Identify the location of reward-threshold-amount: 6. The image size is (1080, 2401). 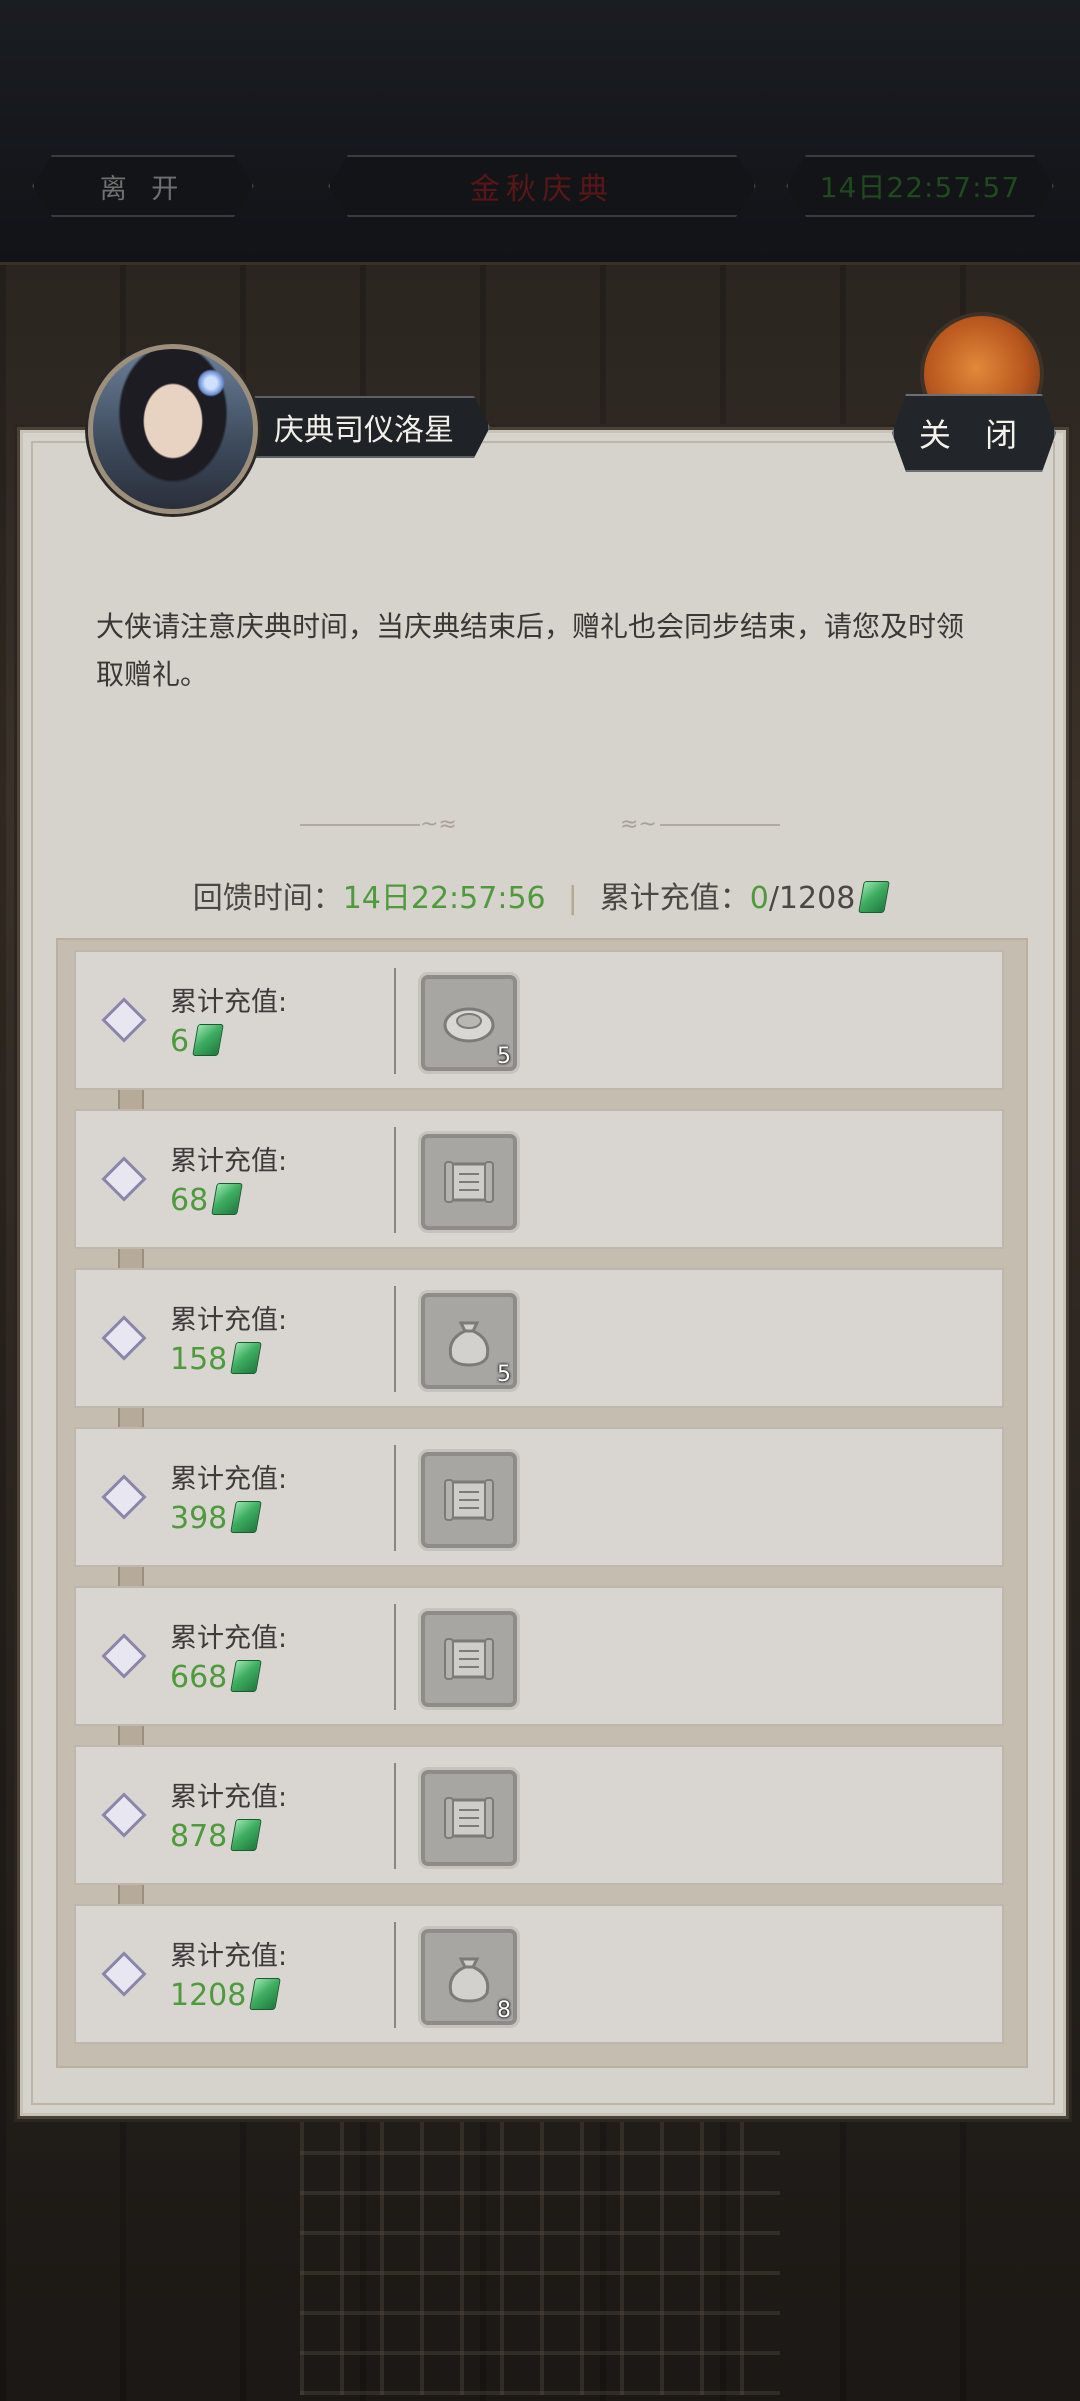
(197, 1041).